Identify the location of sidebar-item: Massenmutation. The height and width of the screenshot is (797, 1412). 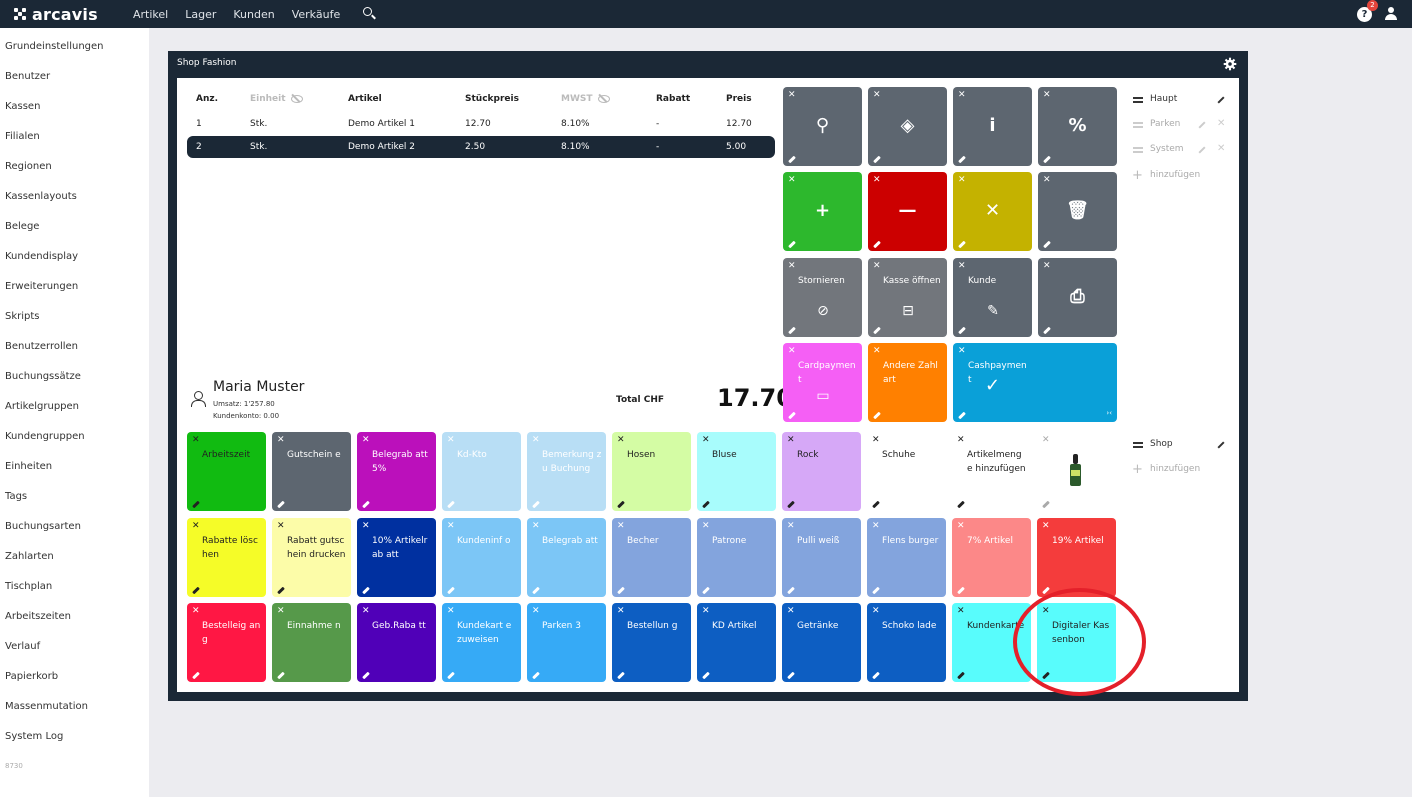
(46, 707).